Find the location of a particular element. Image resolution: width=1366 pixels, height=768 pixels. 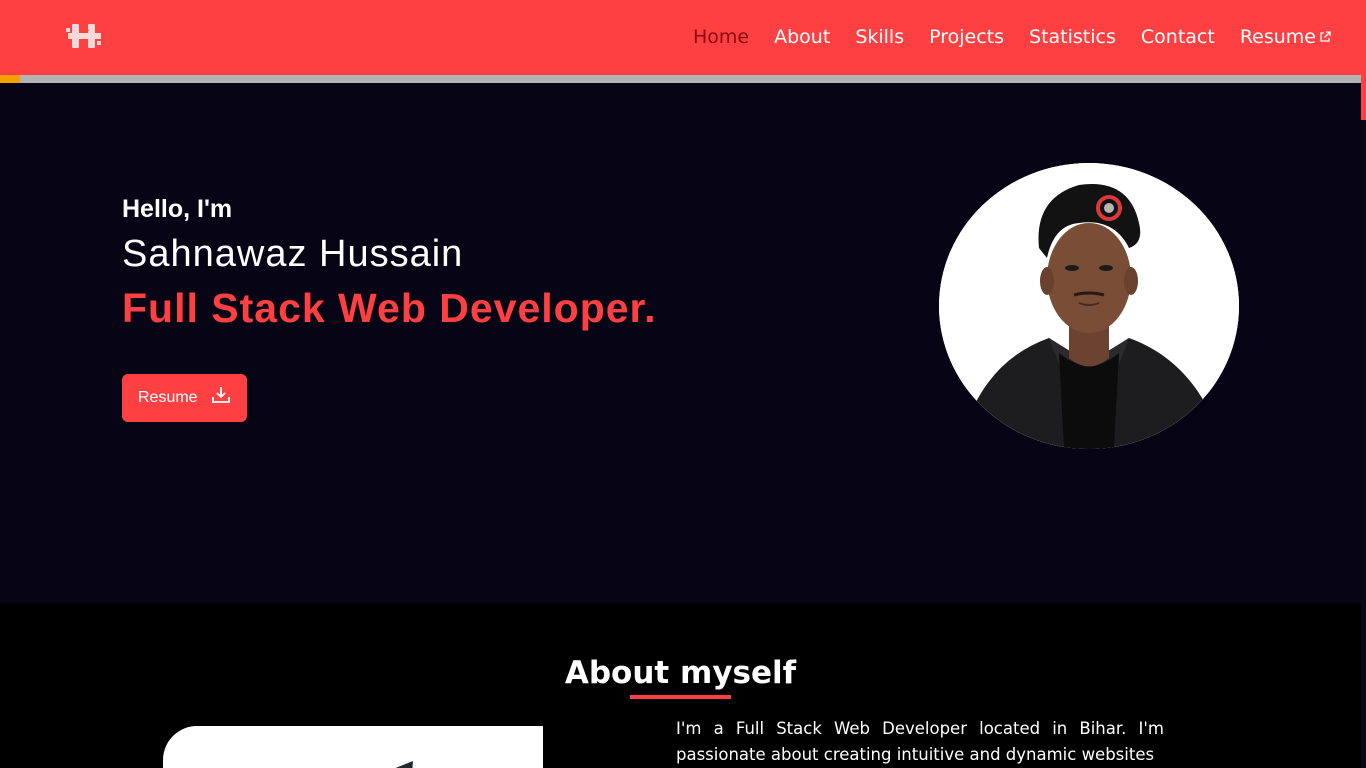

profile-photo is located at coordinates (1089, 306).